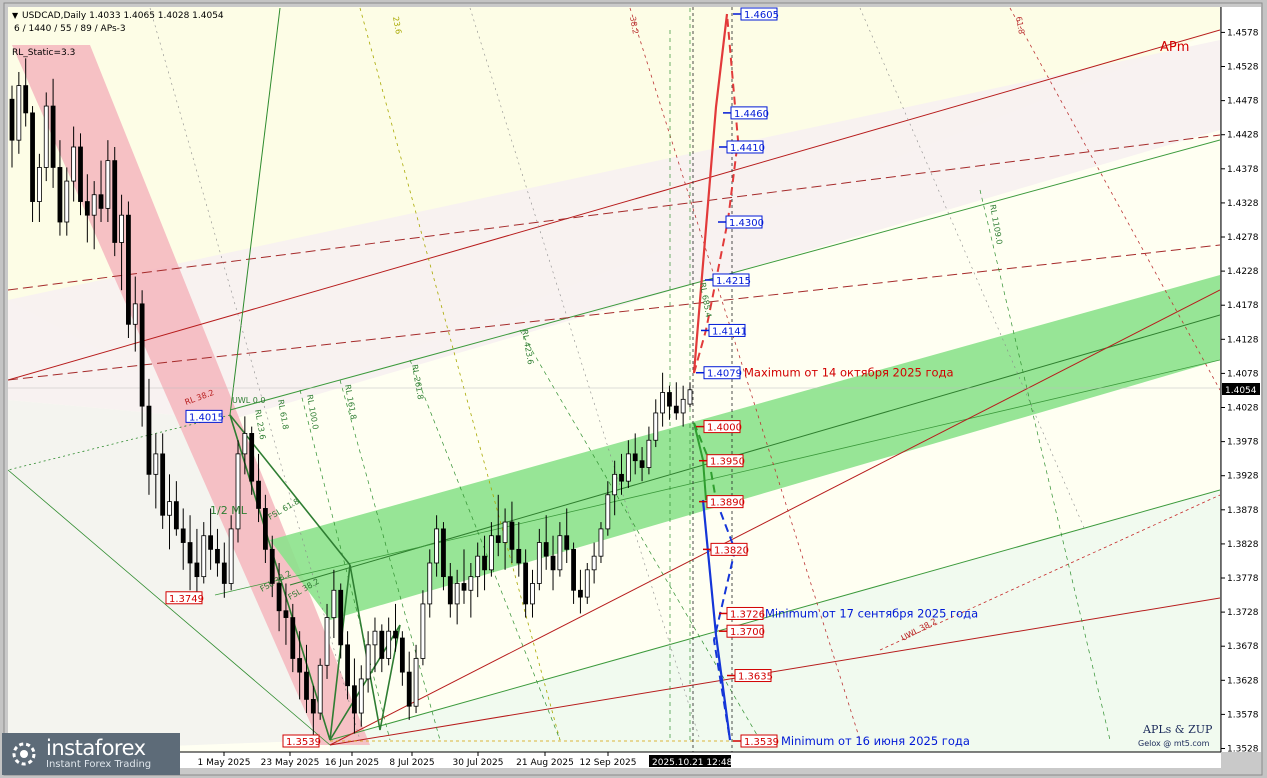 The height and width of the screenshot is (778, 1267). Describe the element at coordinates (692, 763) in the screenshot. I see `time-marker-label: 2025.10.21 12:48` at that location.